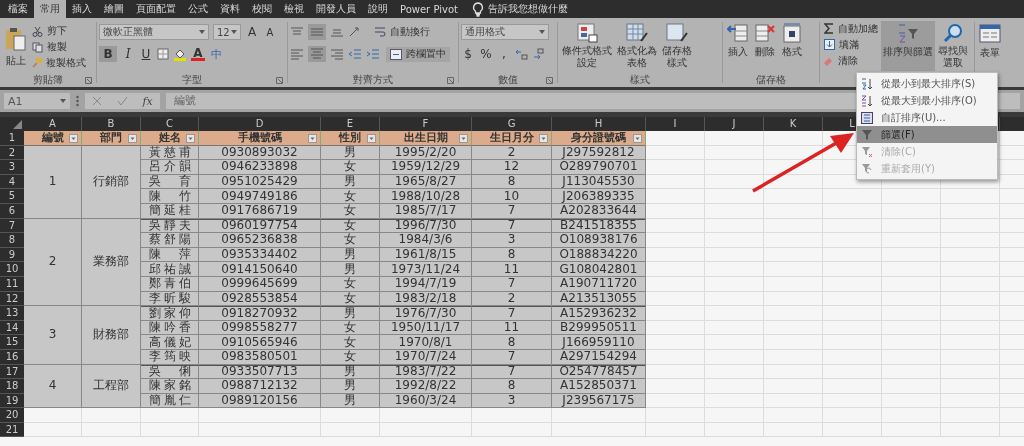  What do you see at coordinates (147, 101) in the screenshot?
I see `insert-function-button: fx` at bounding box center [147, 101].